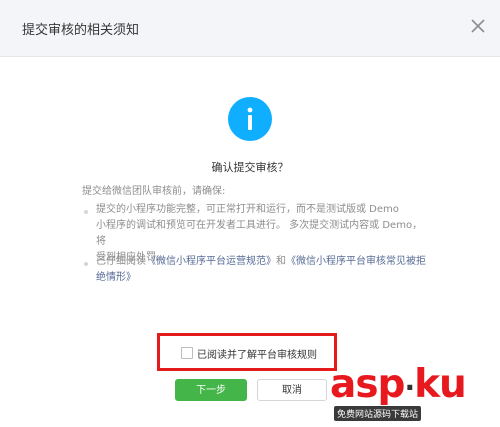 The height and width of the screenshot is (427, 500). Describe the element at coordinates (116, 277) in the screenshot. I see `rejection-cases-link-continued: 绝情形》` at that location.